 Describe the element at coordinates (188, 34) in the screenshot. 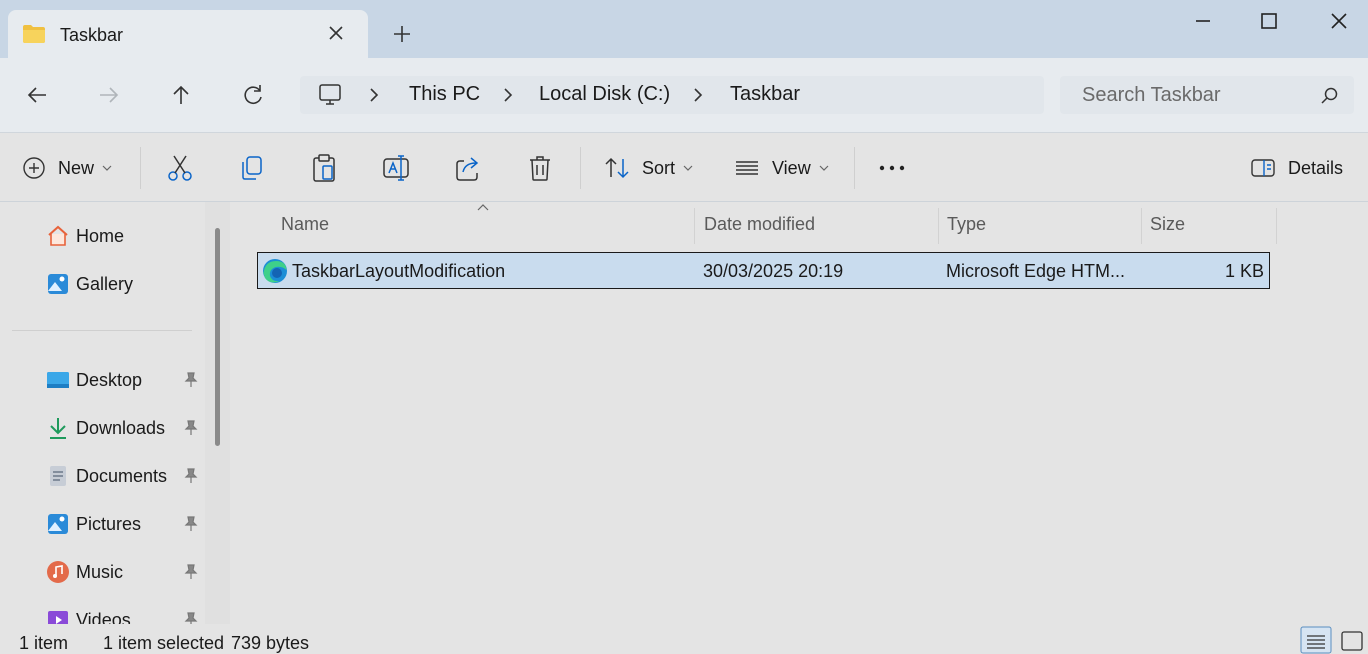

I see `tab-taskbar: Taskbar` at that location.